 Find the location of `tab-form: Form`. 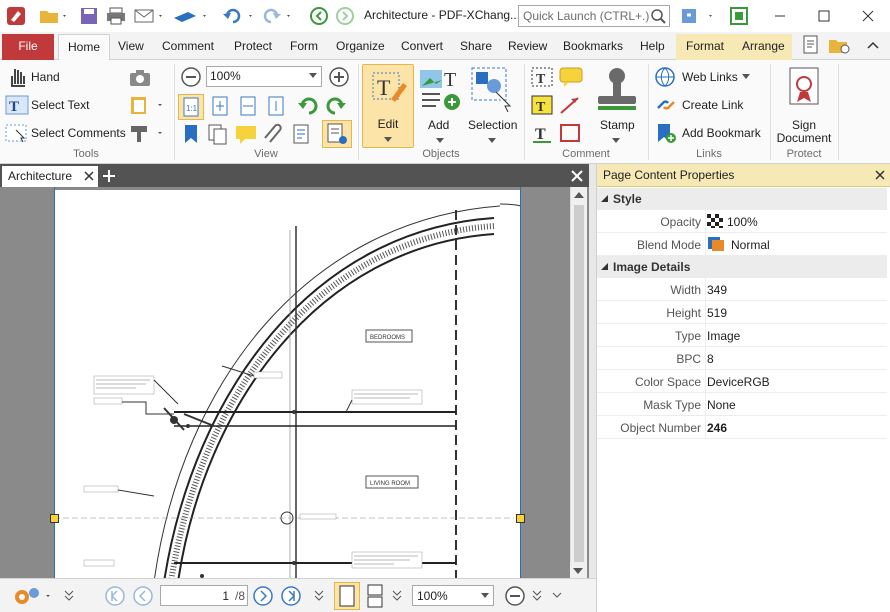

tab-form: Form is located at coordinates (304, 47).